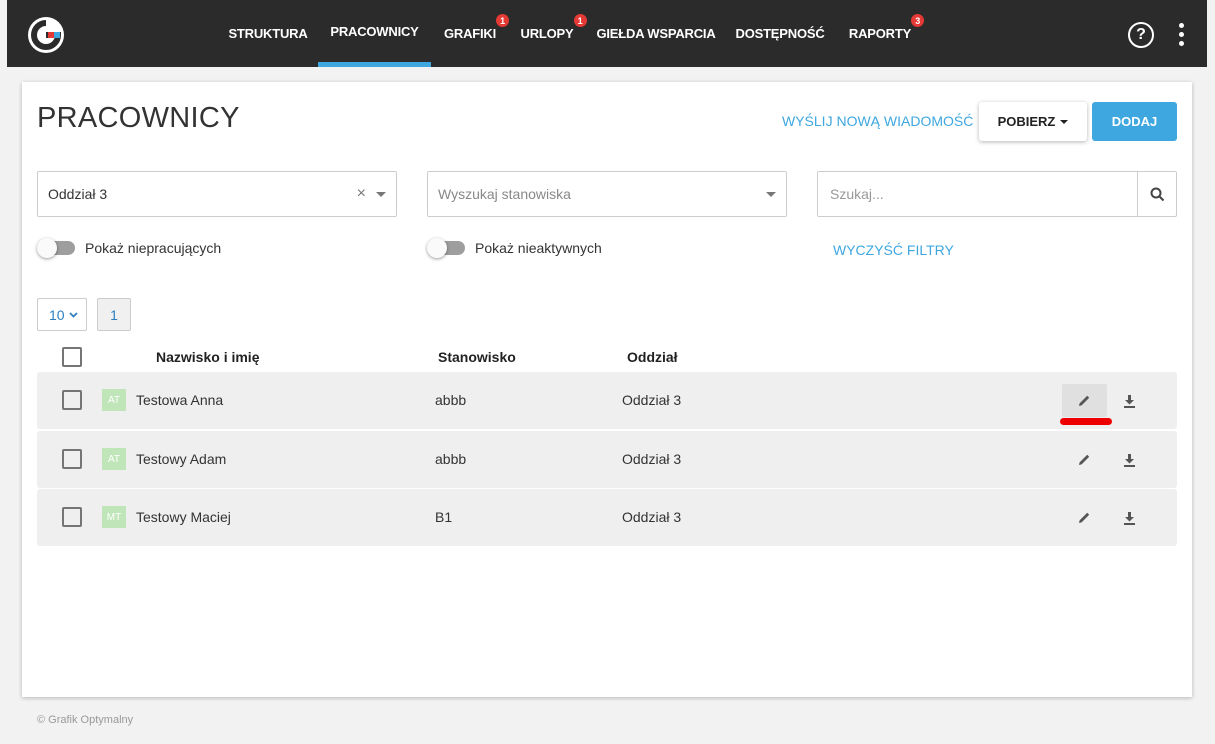  Describe the element at coordinates (1064, 121) in the screenshot. I see `caret-down-icon` at that location.